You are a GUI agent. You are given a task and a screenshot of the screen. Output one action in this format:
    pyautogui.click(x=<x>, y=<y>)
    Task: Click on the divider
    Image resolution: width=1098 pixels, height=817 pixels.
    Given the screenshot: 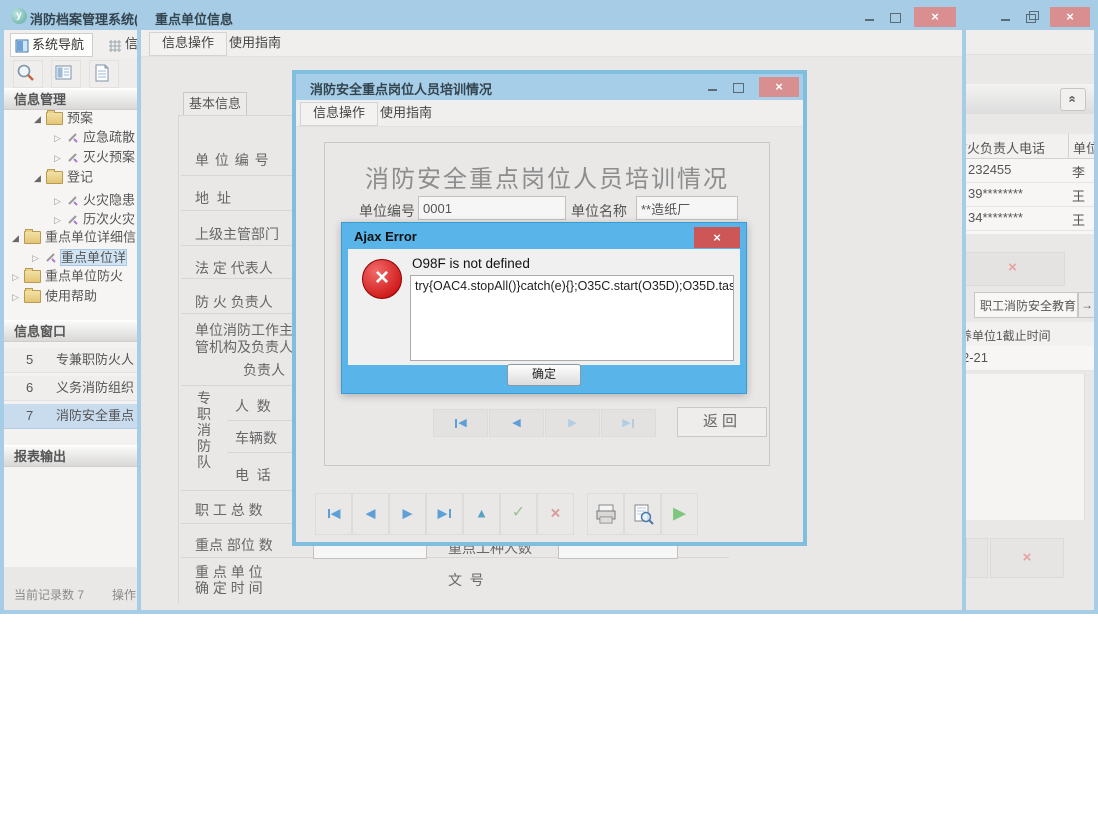 What is the action you would take?
    pyautogui.click(x=178, y=359)
    